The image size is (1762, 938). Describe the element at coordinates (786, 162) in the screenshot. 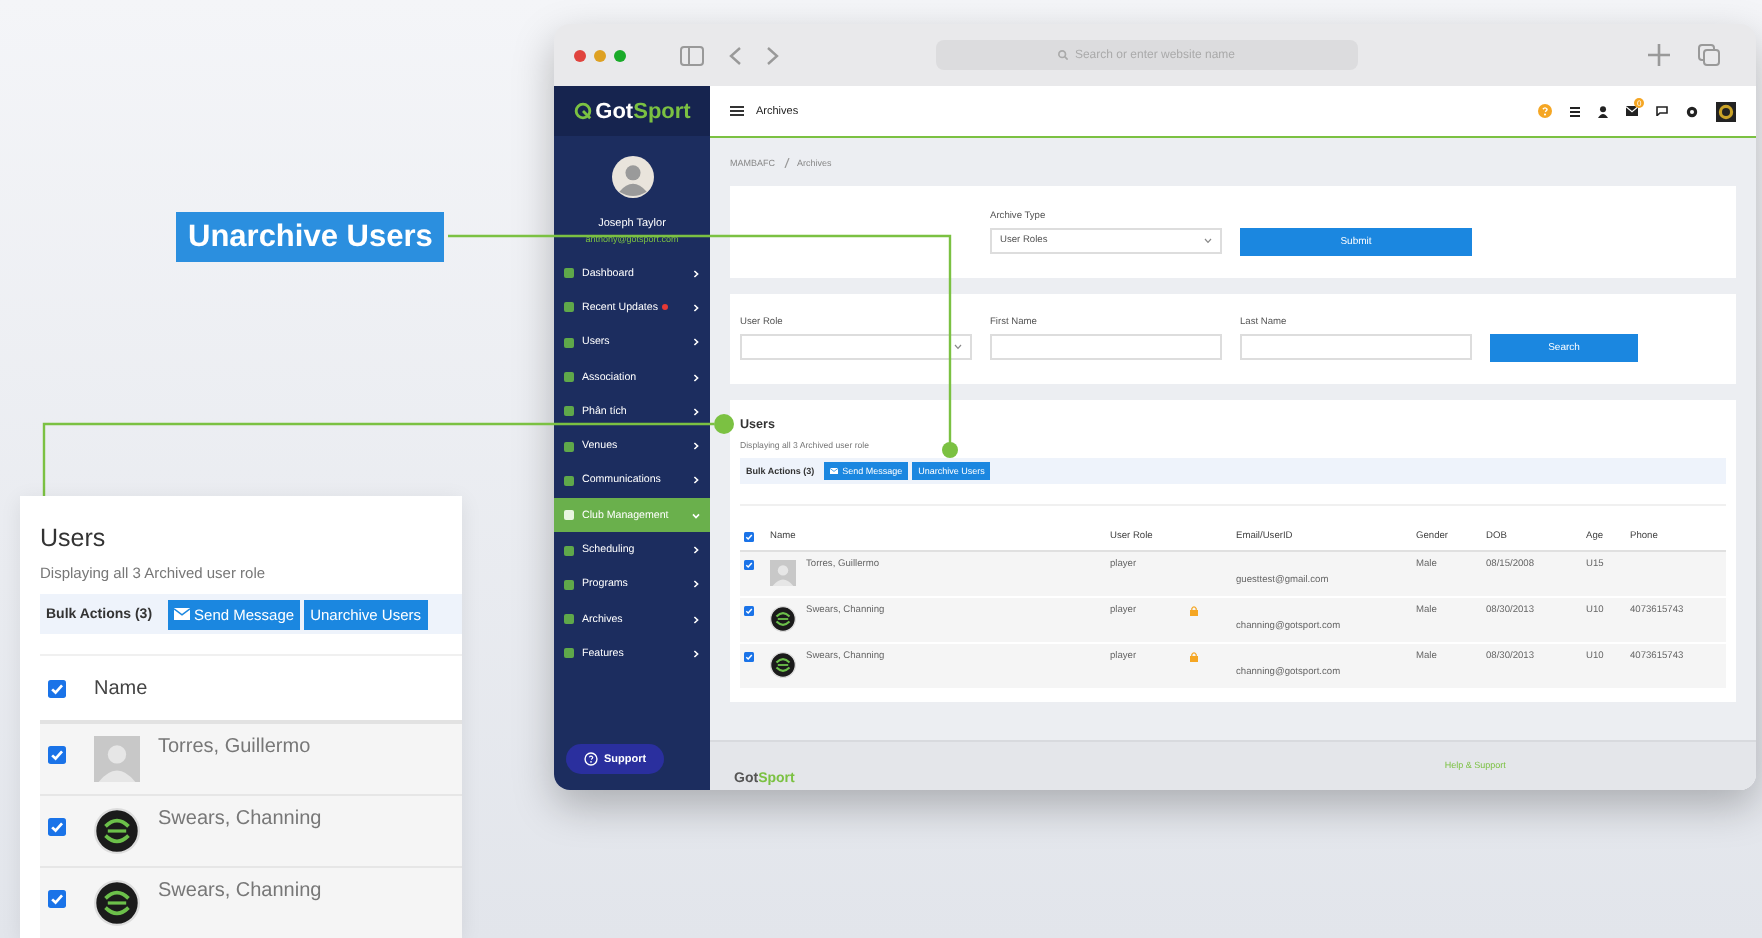

I see `separator-icon` at that location.